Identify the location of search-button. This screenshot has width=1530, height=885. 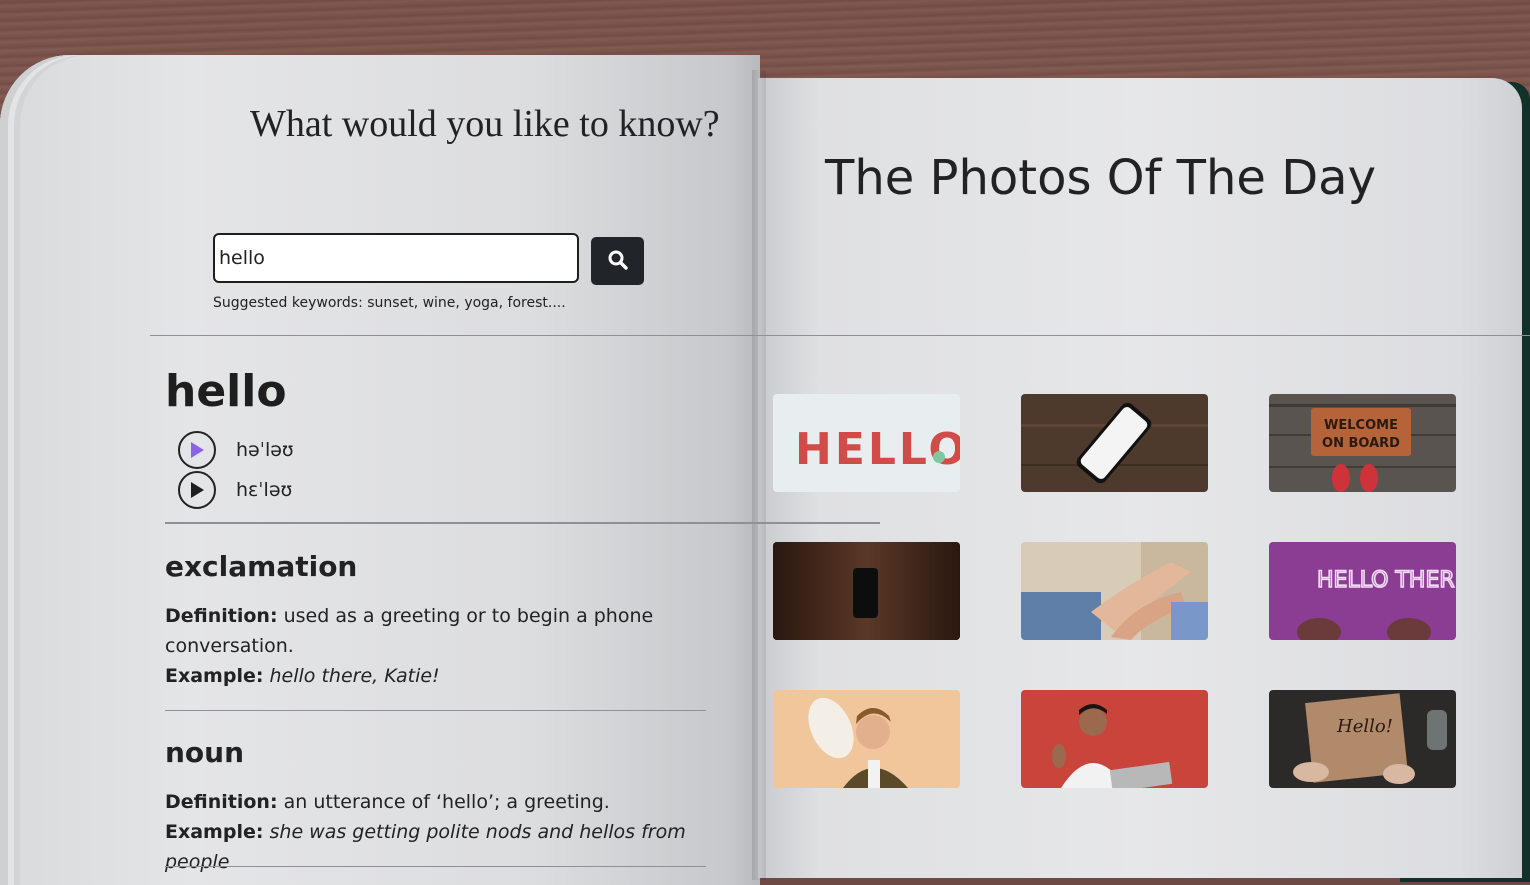
(617, 261).